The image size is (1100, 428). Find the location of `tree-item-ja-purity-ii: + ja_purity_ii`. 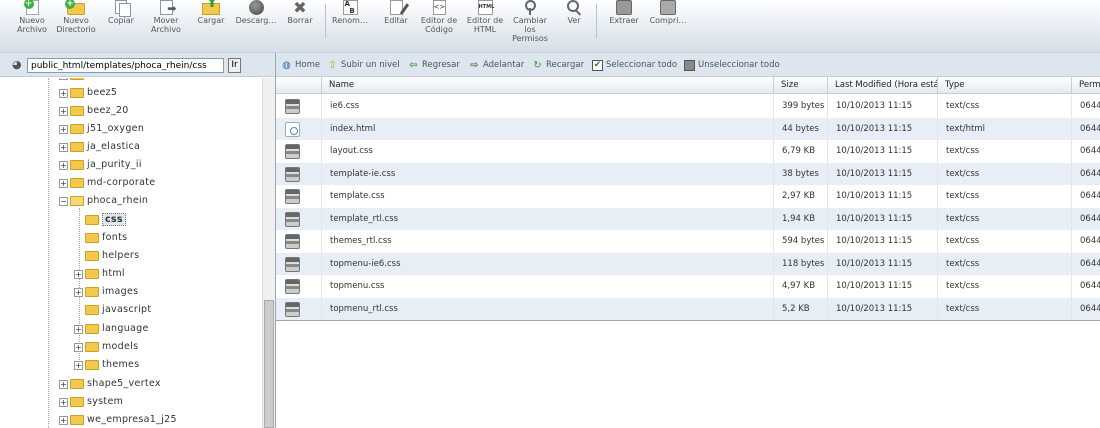

tree-item-ja-purity-ii: + ja_purity_ii is located at coordinates (100, 165).